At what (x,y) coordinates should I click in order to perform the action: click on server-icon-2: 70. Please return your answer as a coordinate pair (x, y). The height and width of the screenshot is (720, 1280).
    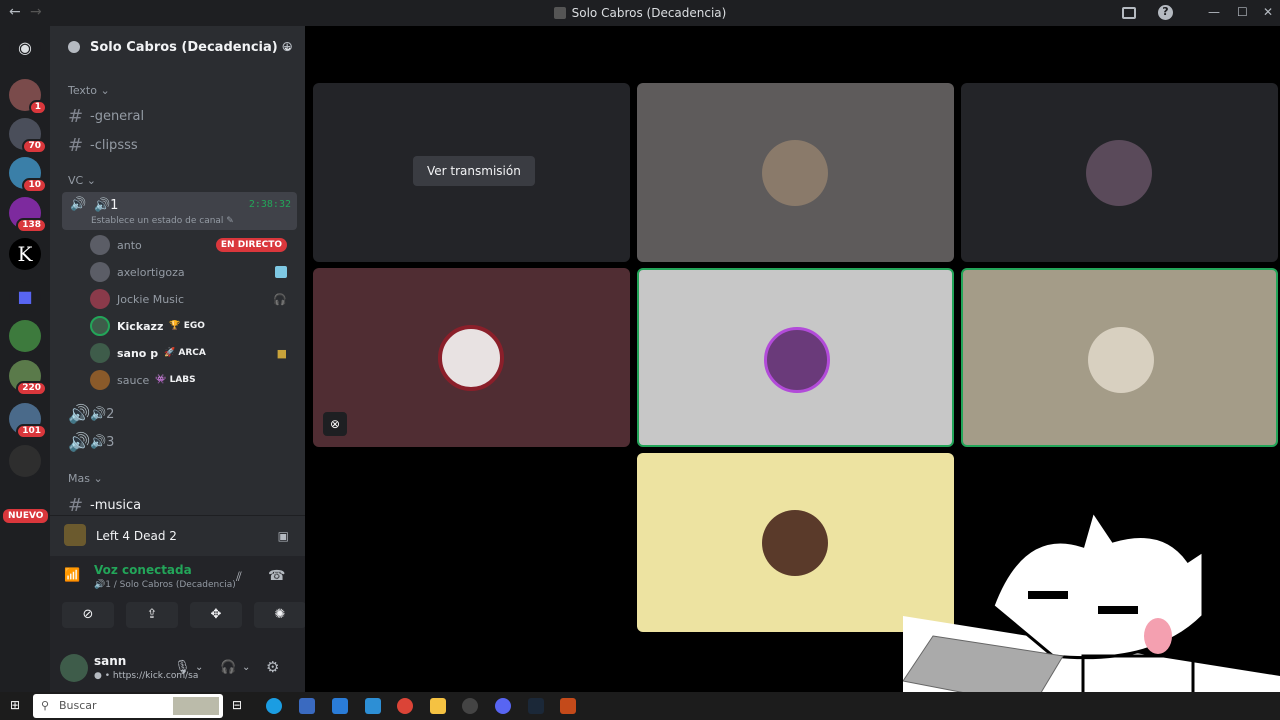
    Looking at the image, I should click on (28, 136).